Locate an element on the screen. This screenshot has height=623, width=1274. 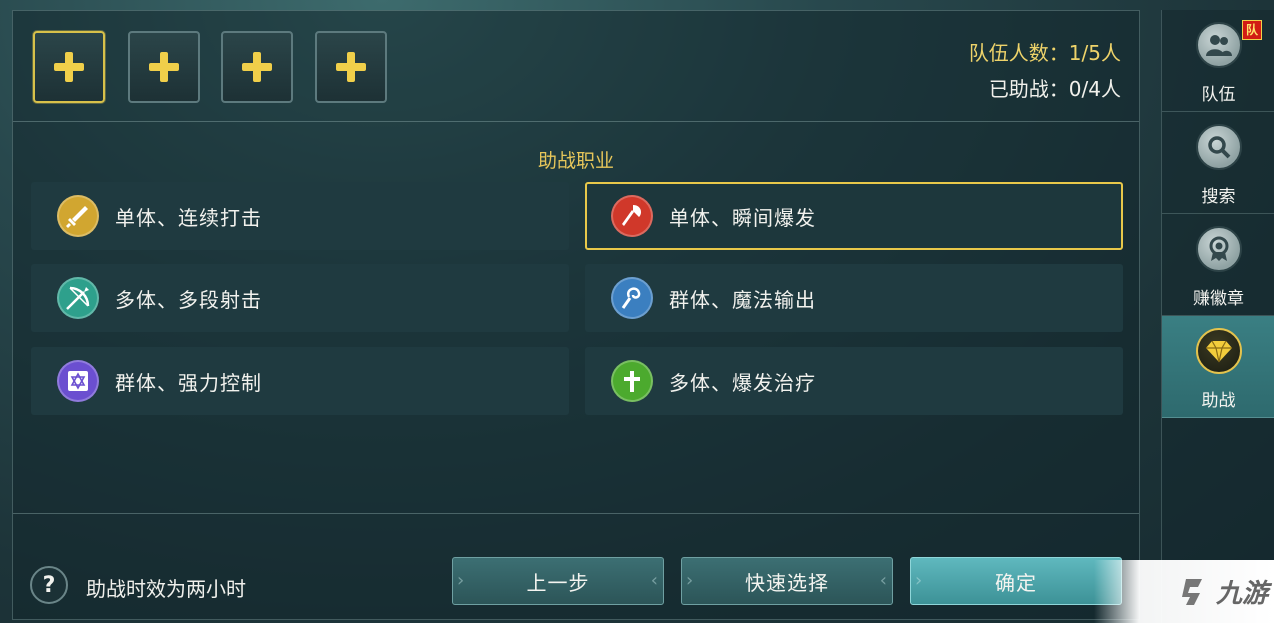
bow-icon is located at coordinates (78, 298).